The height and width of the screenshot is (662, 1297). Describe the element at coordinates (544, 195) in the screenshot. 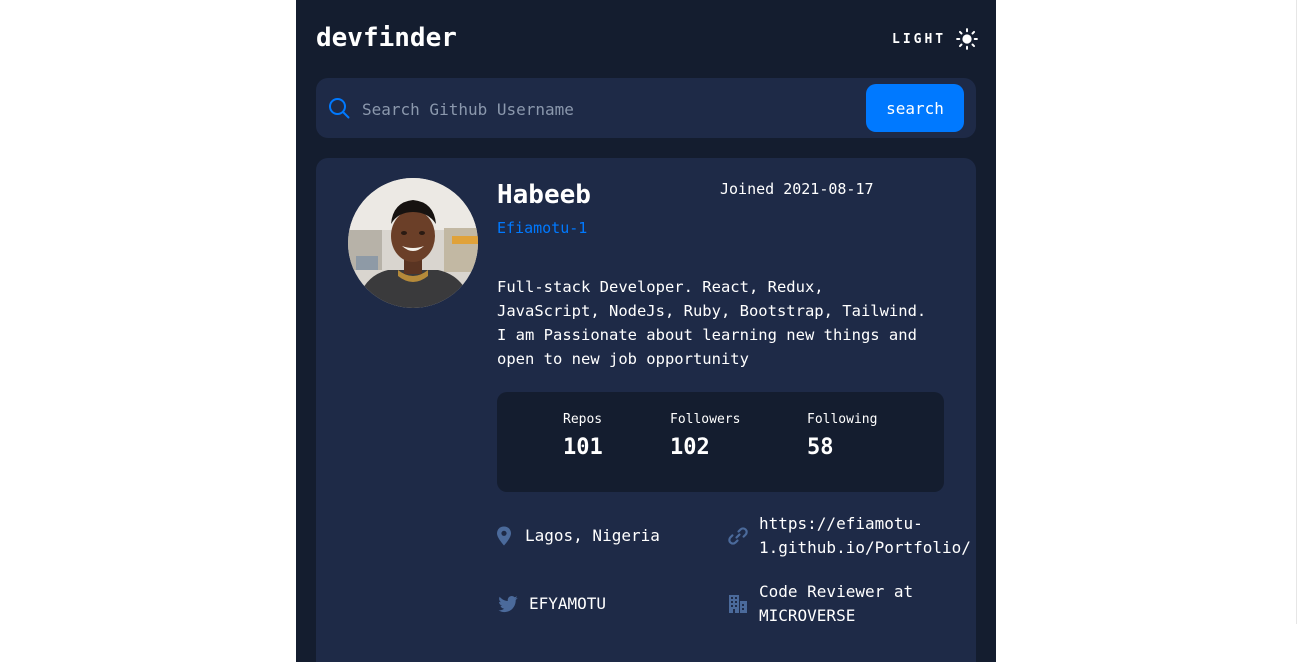

I see `user-full-name: Habeeb` at that location.